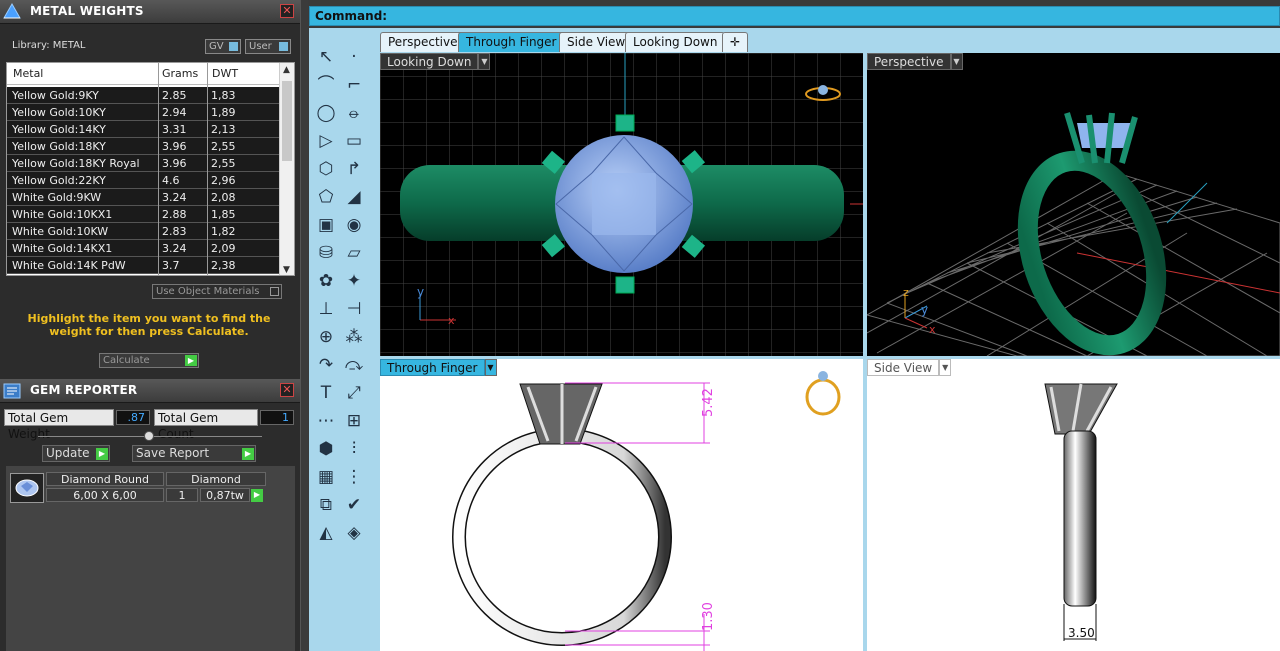 The image size is (1280, 651). What do you see at coordinates (143, 180) in the screenshot?
I see `table-row: Yellow Gold:22KY 4.6 2,96` at bounding box center [143, 180].